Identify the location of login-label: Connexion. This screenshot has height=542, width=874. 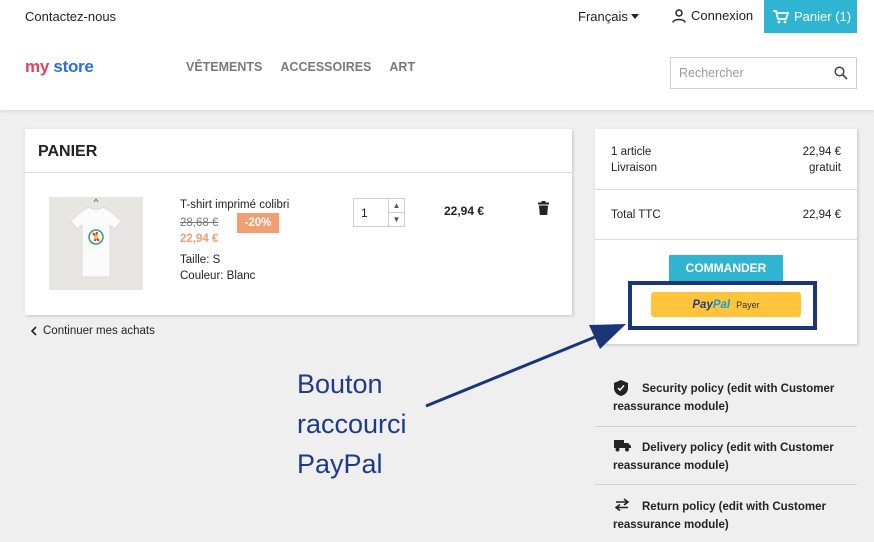
(722, 15).